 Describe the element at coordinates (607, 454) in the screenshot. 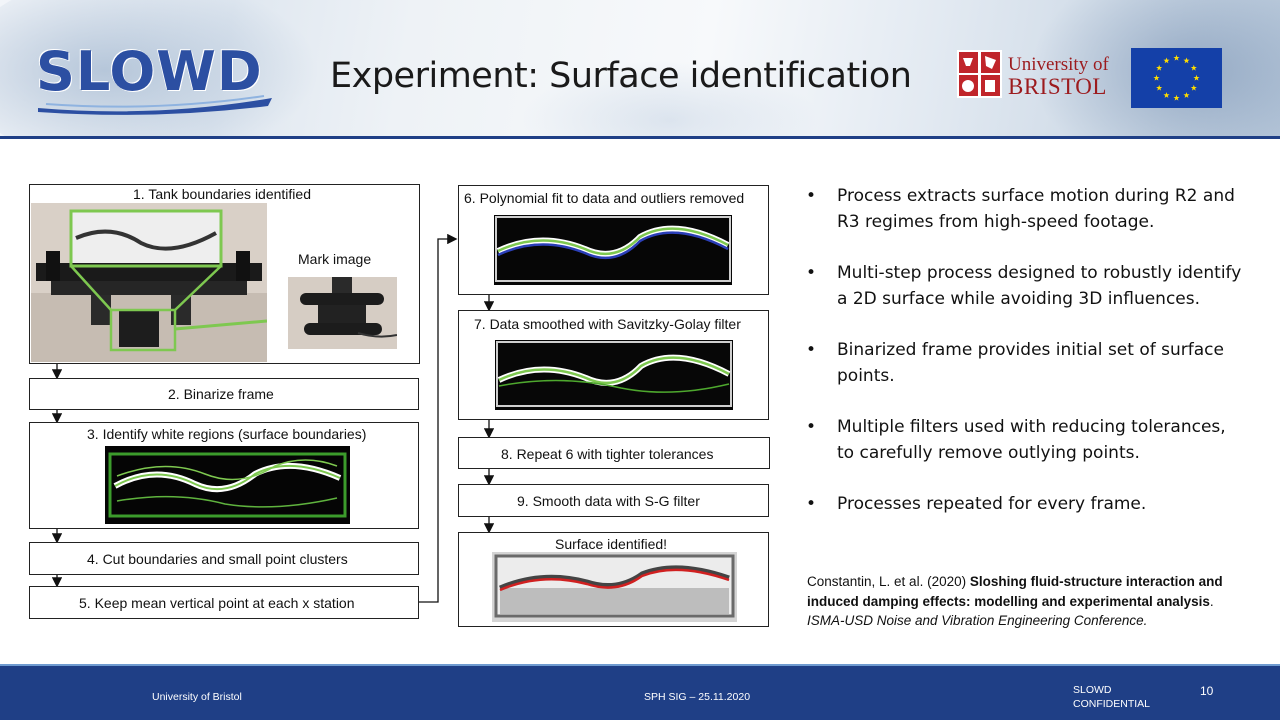

I see `step8-label: 8. Repeat 6 with tighter tolerances` at that location.